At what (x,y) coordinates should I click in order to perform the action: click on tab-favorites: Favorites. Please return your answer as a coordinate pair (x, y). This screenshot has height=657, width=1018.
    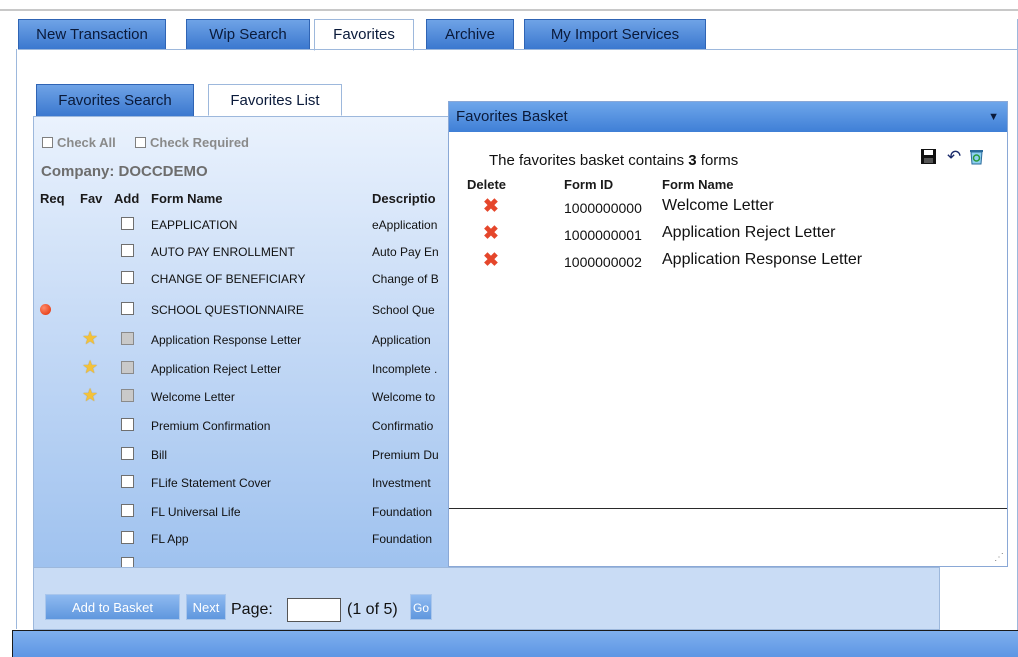
    Looking at the image, I should click on (364, 35).